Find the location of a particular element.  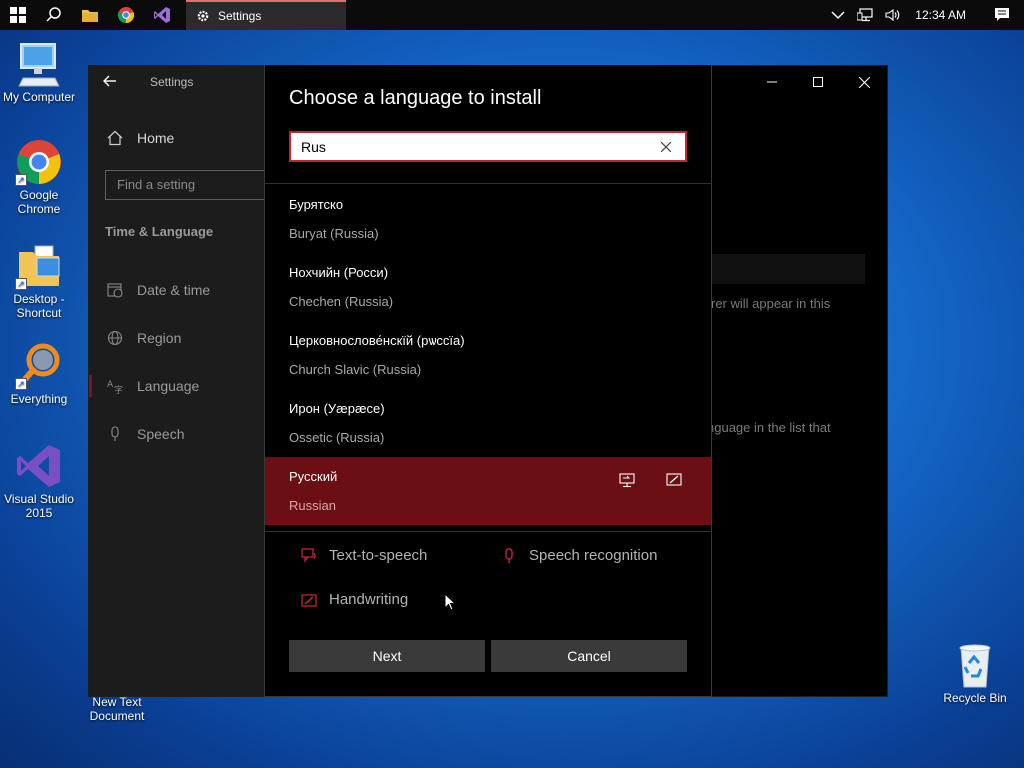

nav-home: Home is located at coordinates (140, 138).